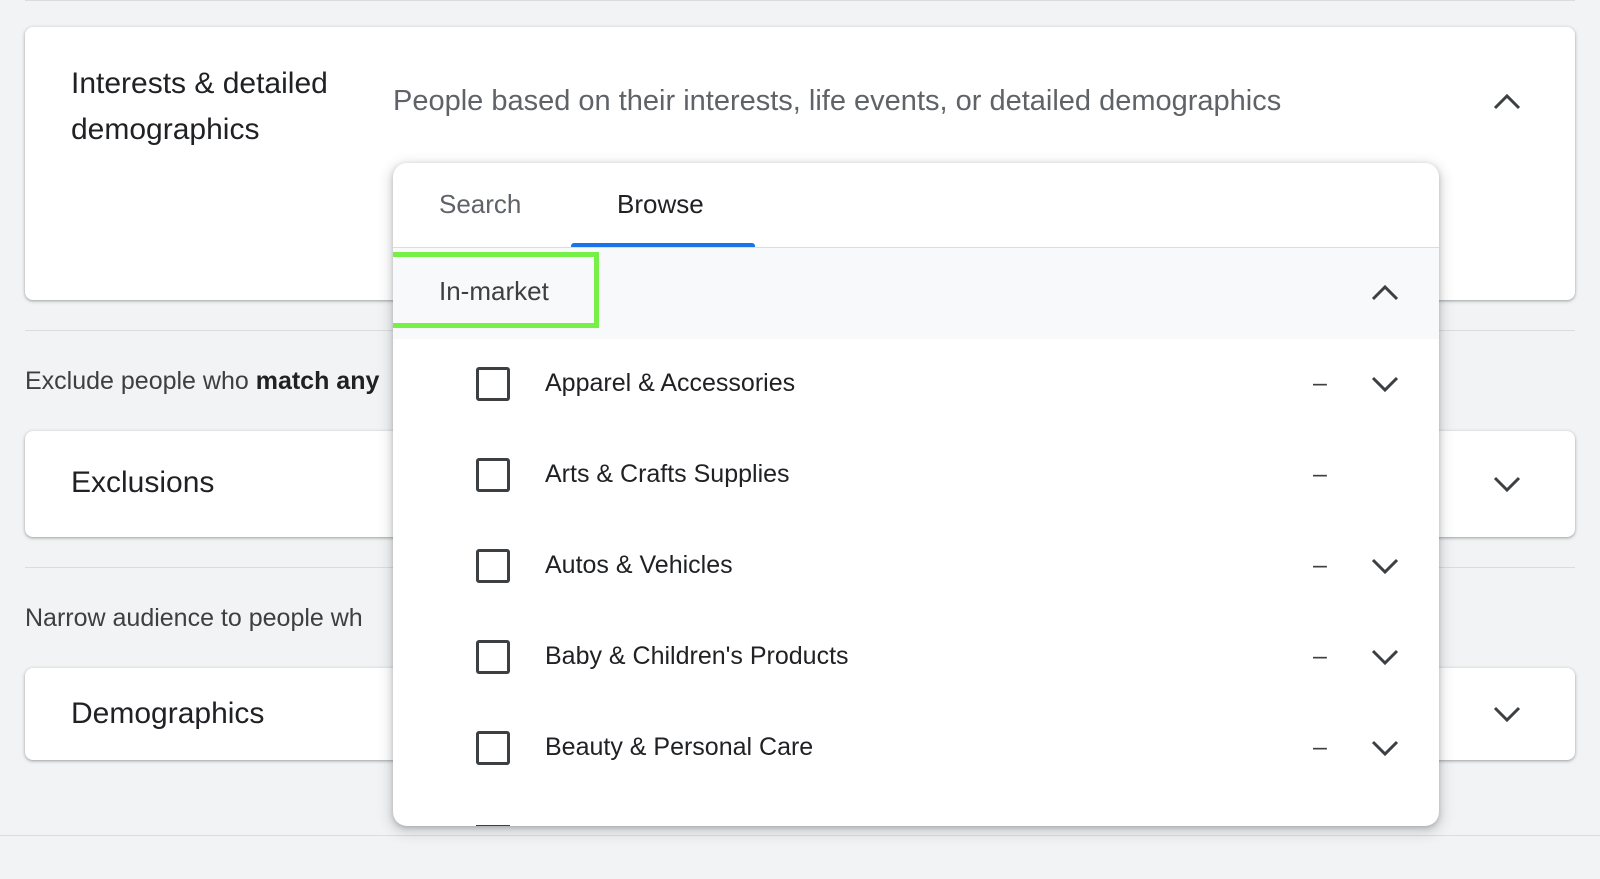  Describe the element at coordinates (202, 381) in the screenshot. I see `exclude-description: Exclude people who match any` at that location.